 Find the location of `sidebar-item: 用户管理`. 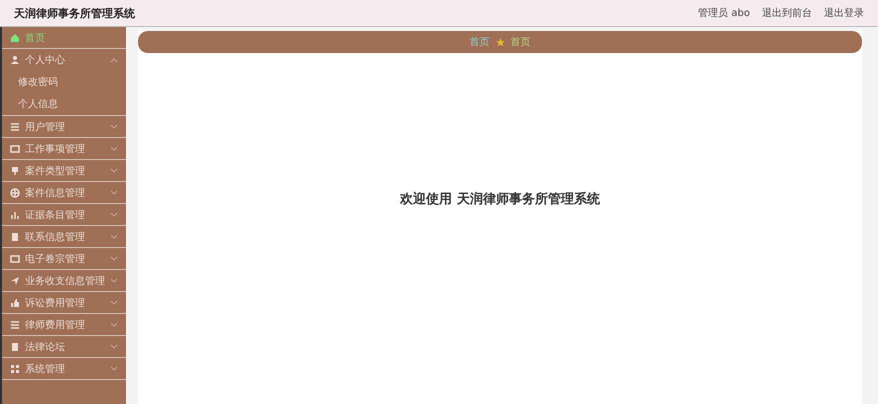

sidebar-item: 用户管理 is located at coordinates (64, 127).